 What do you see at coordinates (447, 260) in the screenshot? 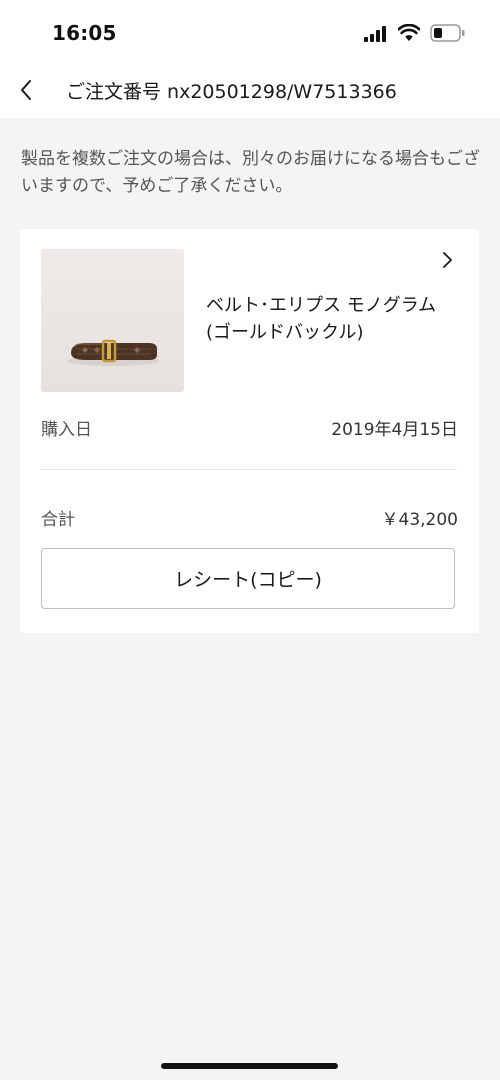
I see `chevron-right-icon` at bounding box center [447, 260].